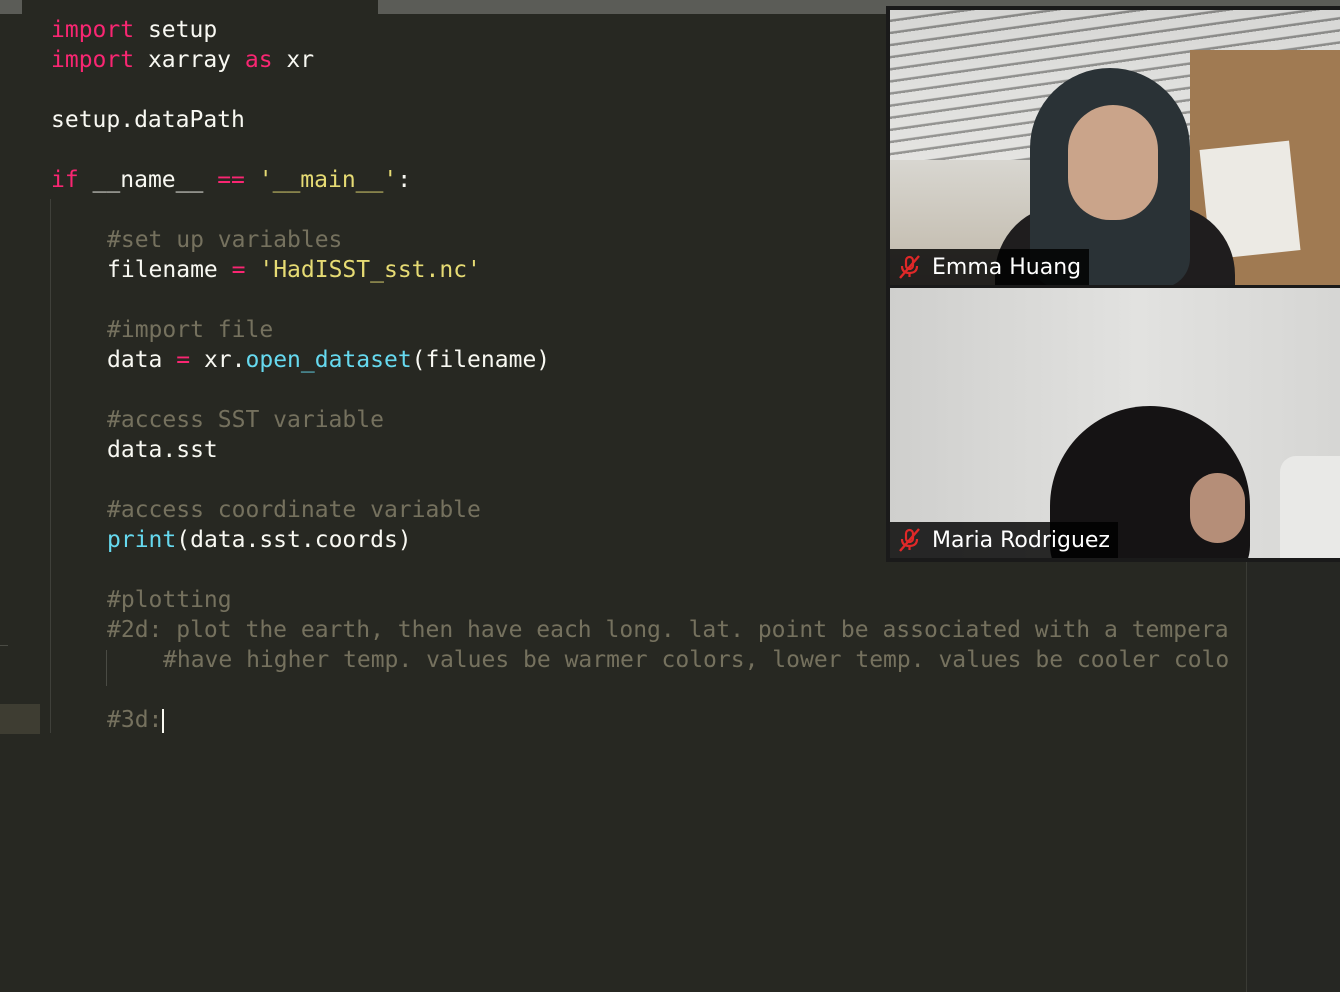 Image resolution: width=1340 pixels, height=992 pixels. I want to click on code-comment: #set up variables, so click(225, 240).